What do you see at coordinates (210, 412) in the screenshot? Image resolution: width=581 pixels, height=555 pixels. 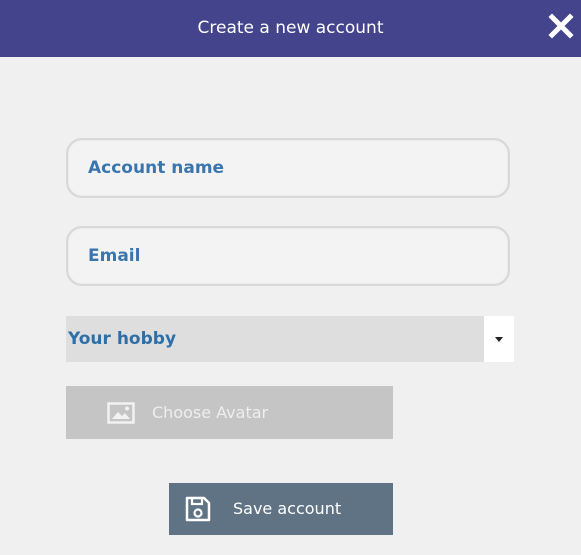 I see `choose-avatar-label: Choose Avatar` at bounding box center [210, 412].